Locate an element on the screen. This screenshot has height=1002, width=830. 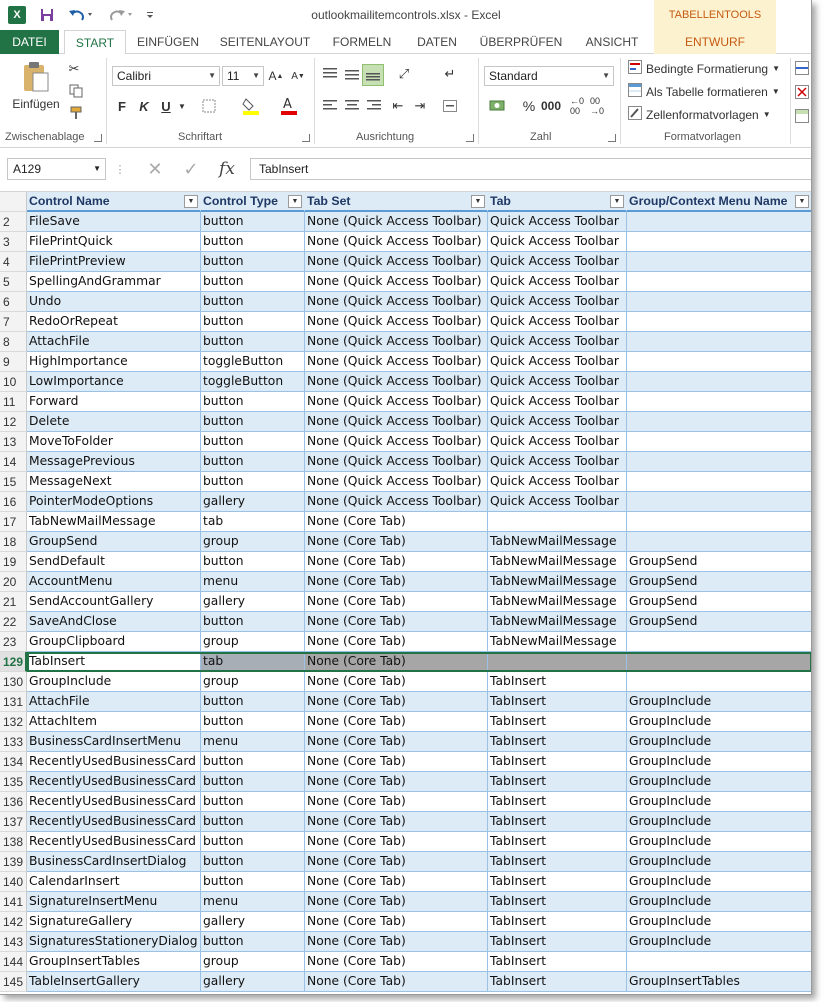
tab-ueberpruefen: ÜBERPRÜFEN is located at coordinates (521, 42).